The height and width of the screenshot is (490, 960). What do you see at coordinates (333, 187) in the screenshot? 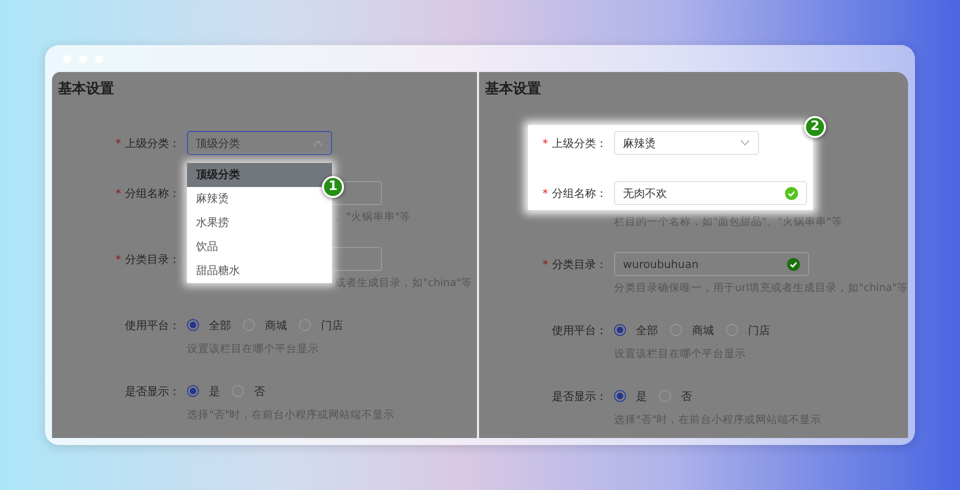
I see `step-badge: 1` at bounding box center [333, 187].